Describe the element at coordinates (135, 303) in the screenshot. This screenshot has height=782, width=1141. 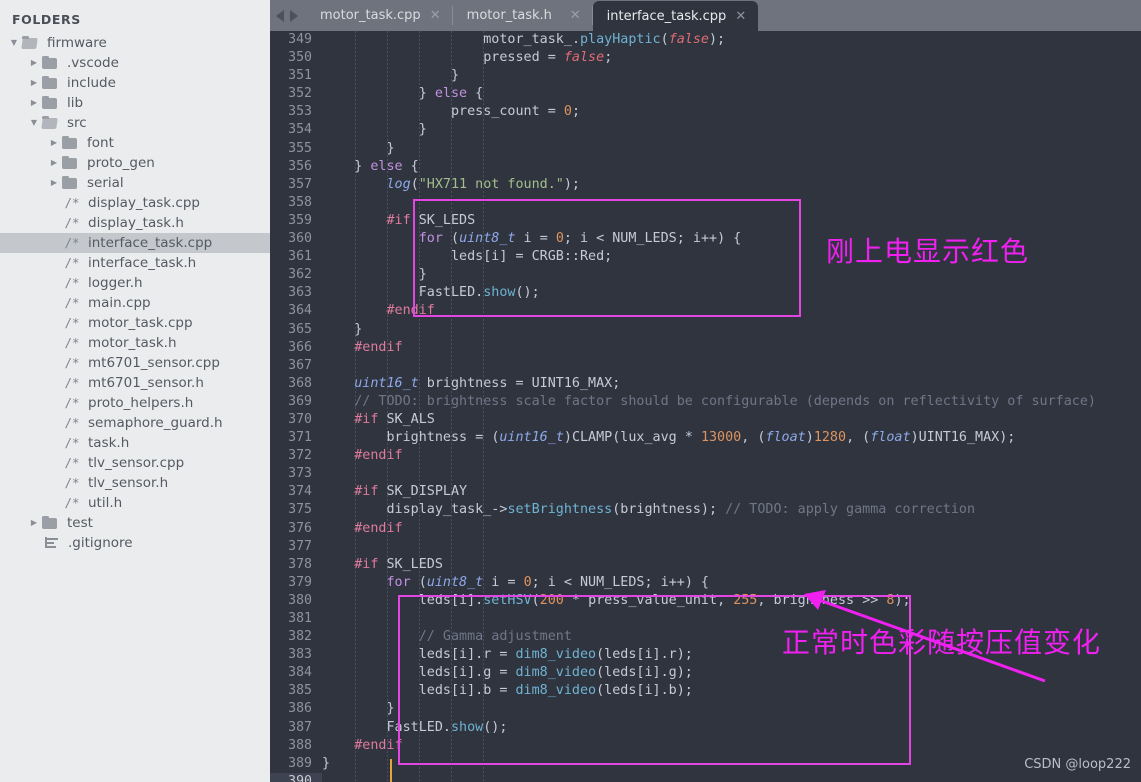
I see `tree-item-main-cpp: /* main.cpp` at that location.